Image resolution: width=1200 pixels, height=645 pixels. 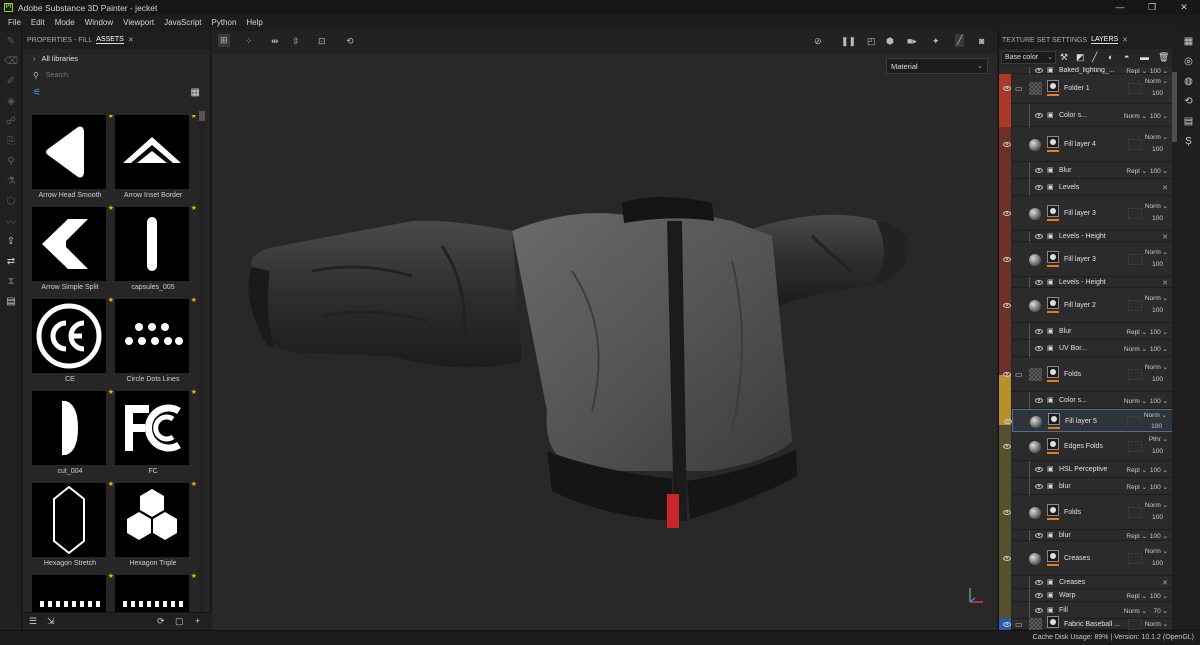 What do you see at coordinates (154, 436) in the screenshot?
I see `asset-tile: ★ FC` at bounding box center [154, 436].